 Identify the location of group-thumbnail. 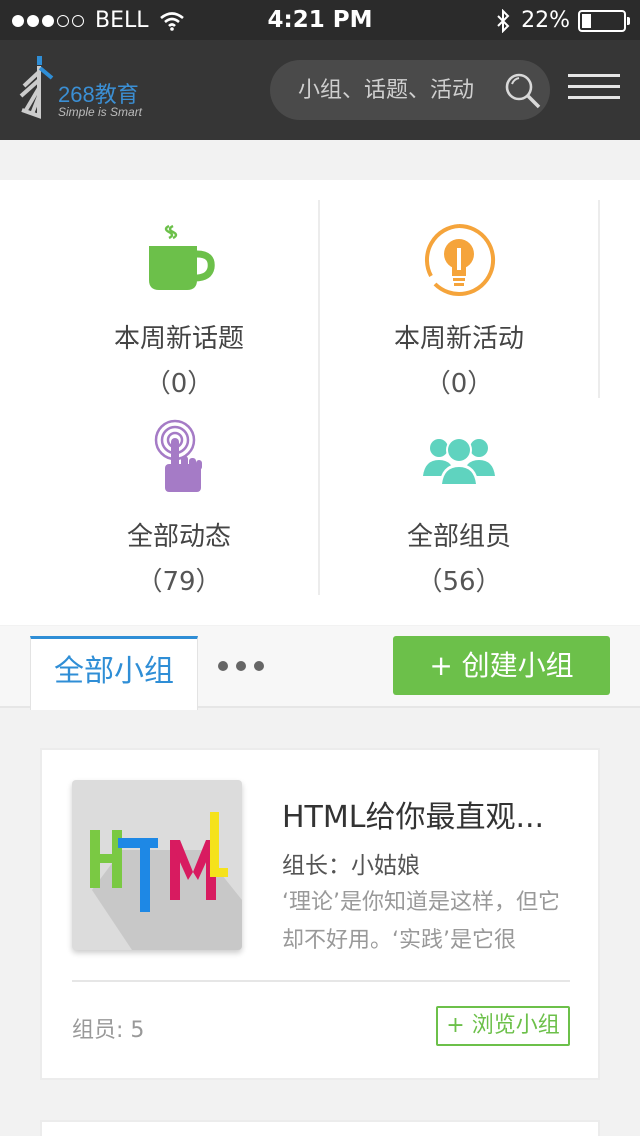
(157, 865).